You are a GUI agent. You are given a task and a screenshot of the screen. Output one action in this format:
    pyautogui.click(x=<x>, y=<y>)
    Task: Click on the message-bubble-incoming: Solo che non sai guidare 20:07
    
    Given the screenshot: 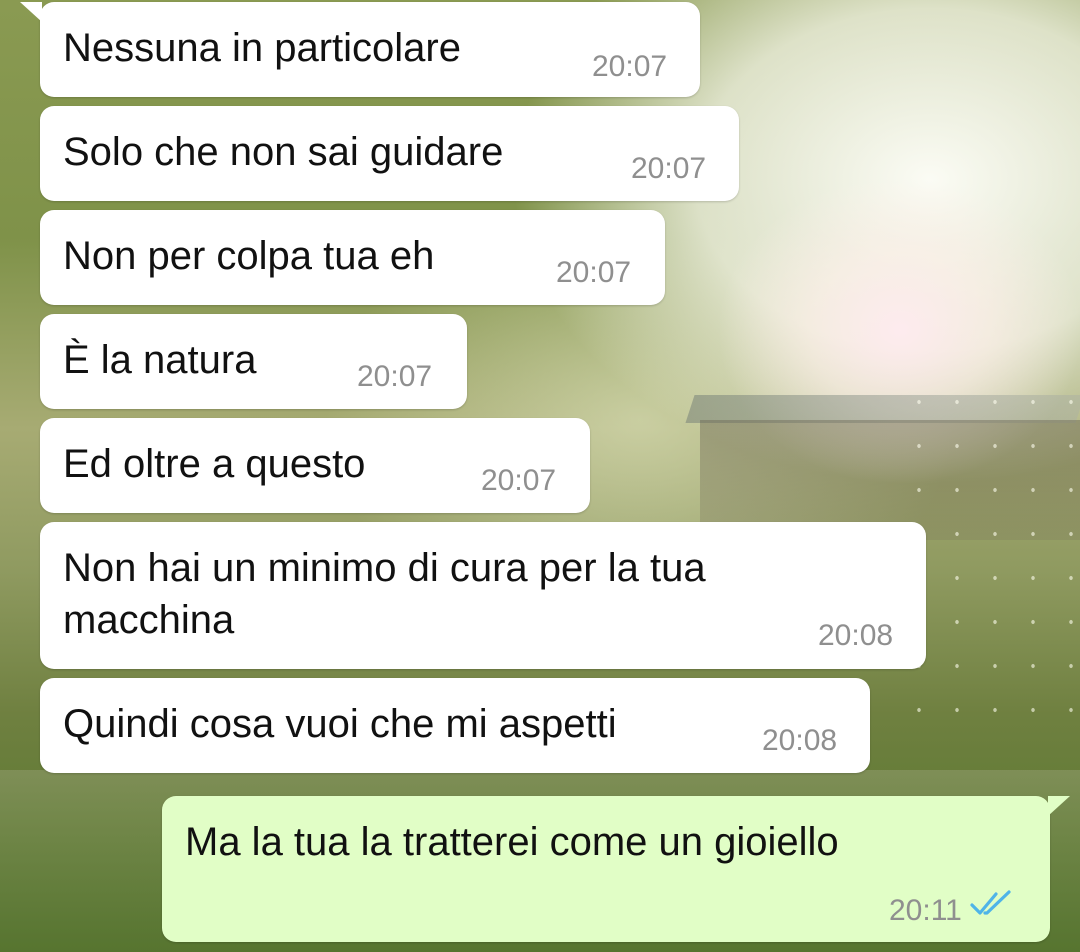 What is the action you would take?
    pyautogui.click(x=389, y=153)
    